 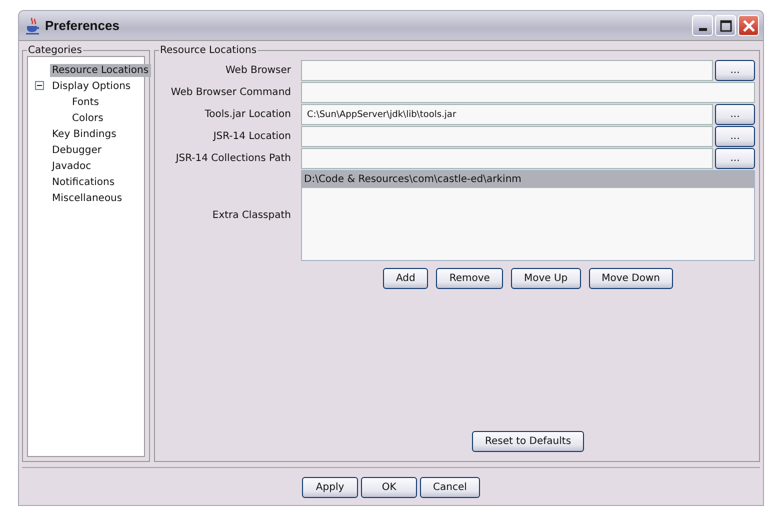 I want to click on path-field: C:\Sun\AppServer\jdk\lib\tools.jar, so click(x=507, y=114).